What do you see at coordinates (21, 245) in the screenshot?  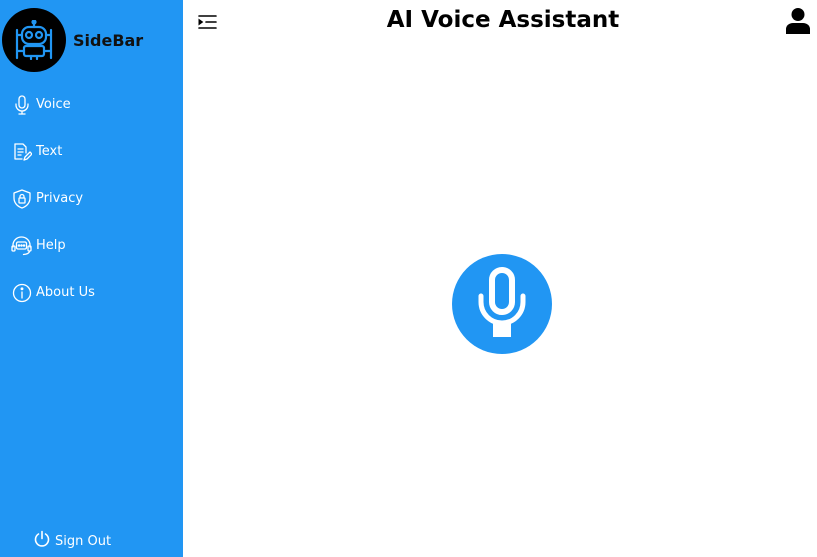 I see `headset-chat-icon` at bounding box center [21, 245].